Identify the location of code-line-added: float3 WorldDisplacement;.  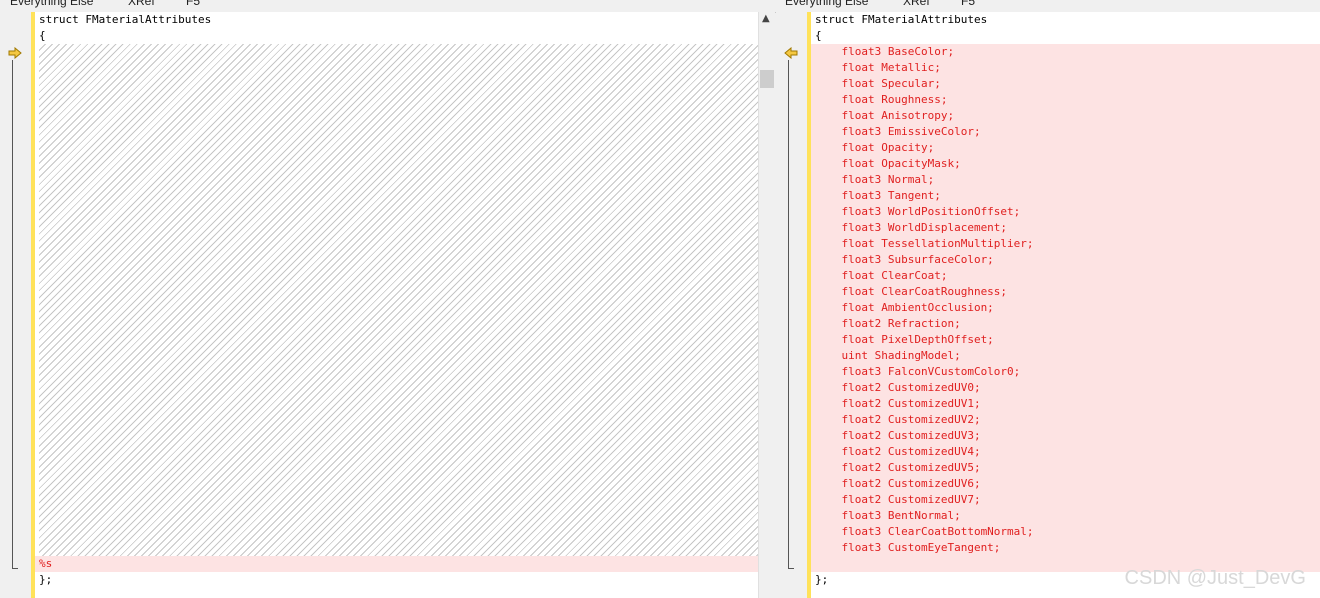
(911, 227).